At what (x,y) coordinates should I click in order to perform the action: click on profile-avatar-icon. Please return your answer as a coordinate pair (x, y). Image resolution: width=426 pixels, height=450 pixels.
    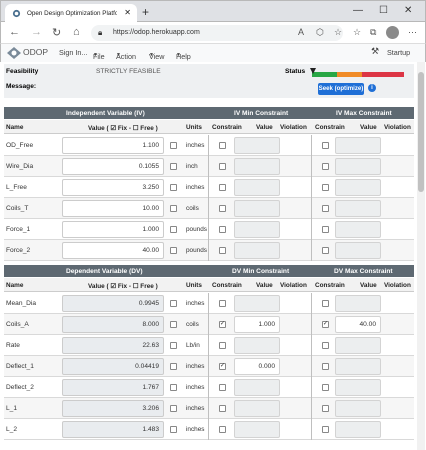
    Looking at the image, I should click on (392, 32).